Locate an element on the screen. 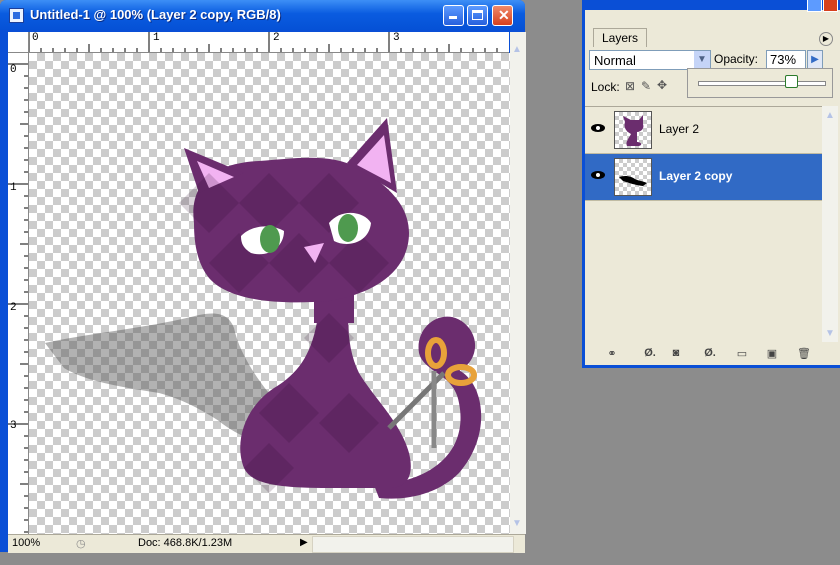 This screenshot has height=565, width=840. status-bar: 100% ◷ Doc: 468.8K/1.23M ▶ is located at coordinates (266, 543).